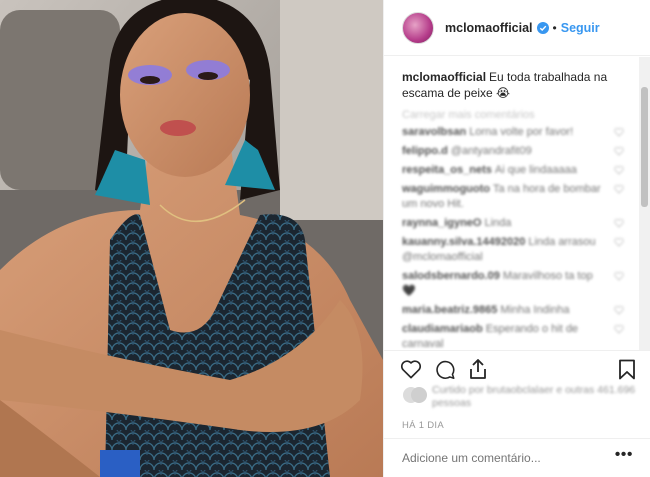  I want to click on caption-username: mclomaofficial, so click(444, 77).